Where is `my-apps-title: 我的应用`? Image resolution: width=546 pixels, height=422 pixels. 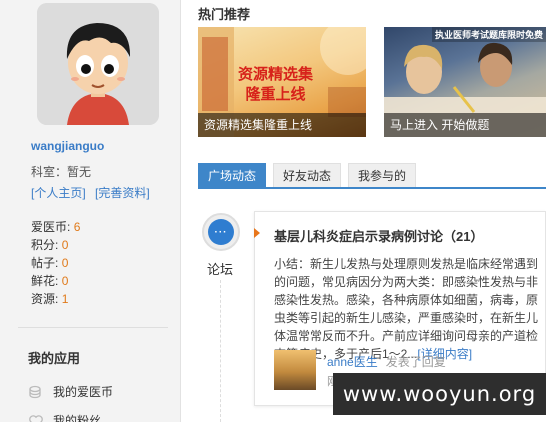 my-apps-title: 我的应用 is located at coordinates (54, 358).